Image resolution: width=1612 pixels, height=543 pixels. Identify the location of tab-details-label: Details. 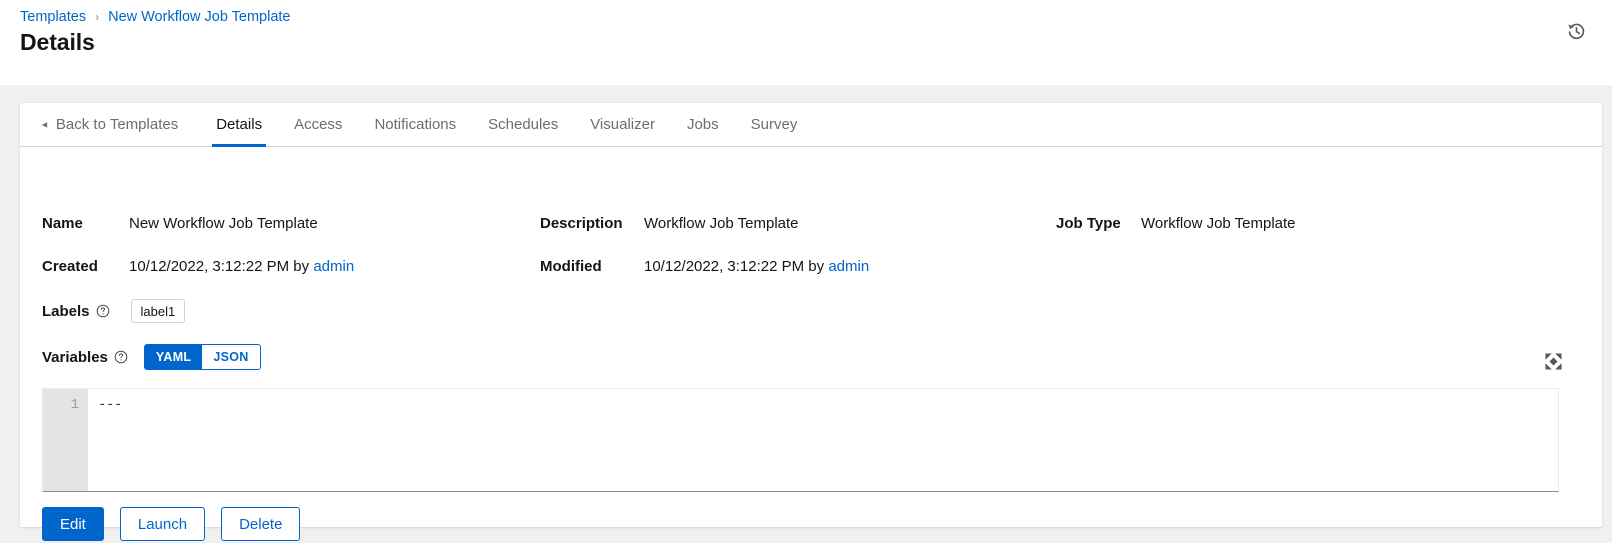
(239, 124).